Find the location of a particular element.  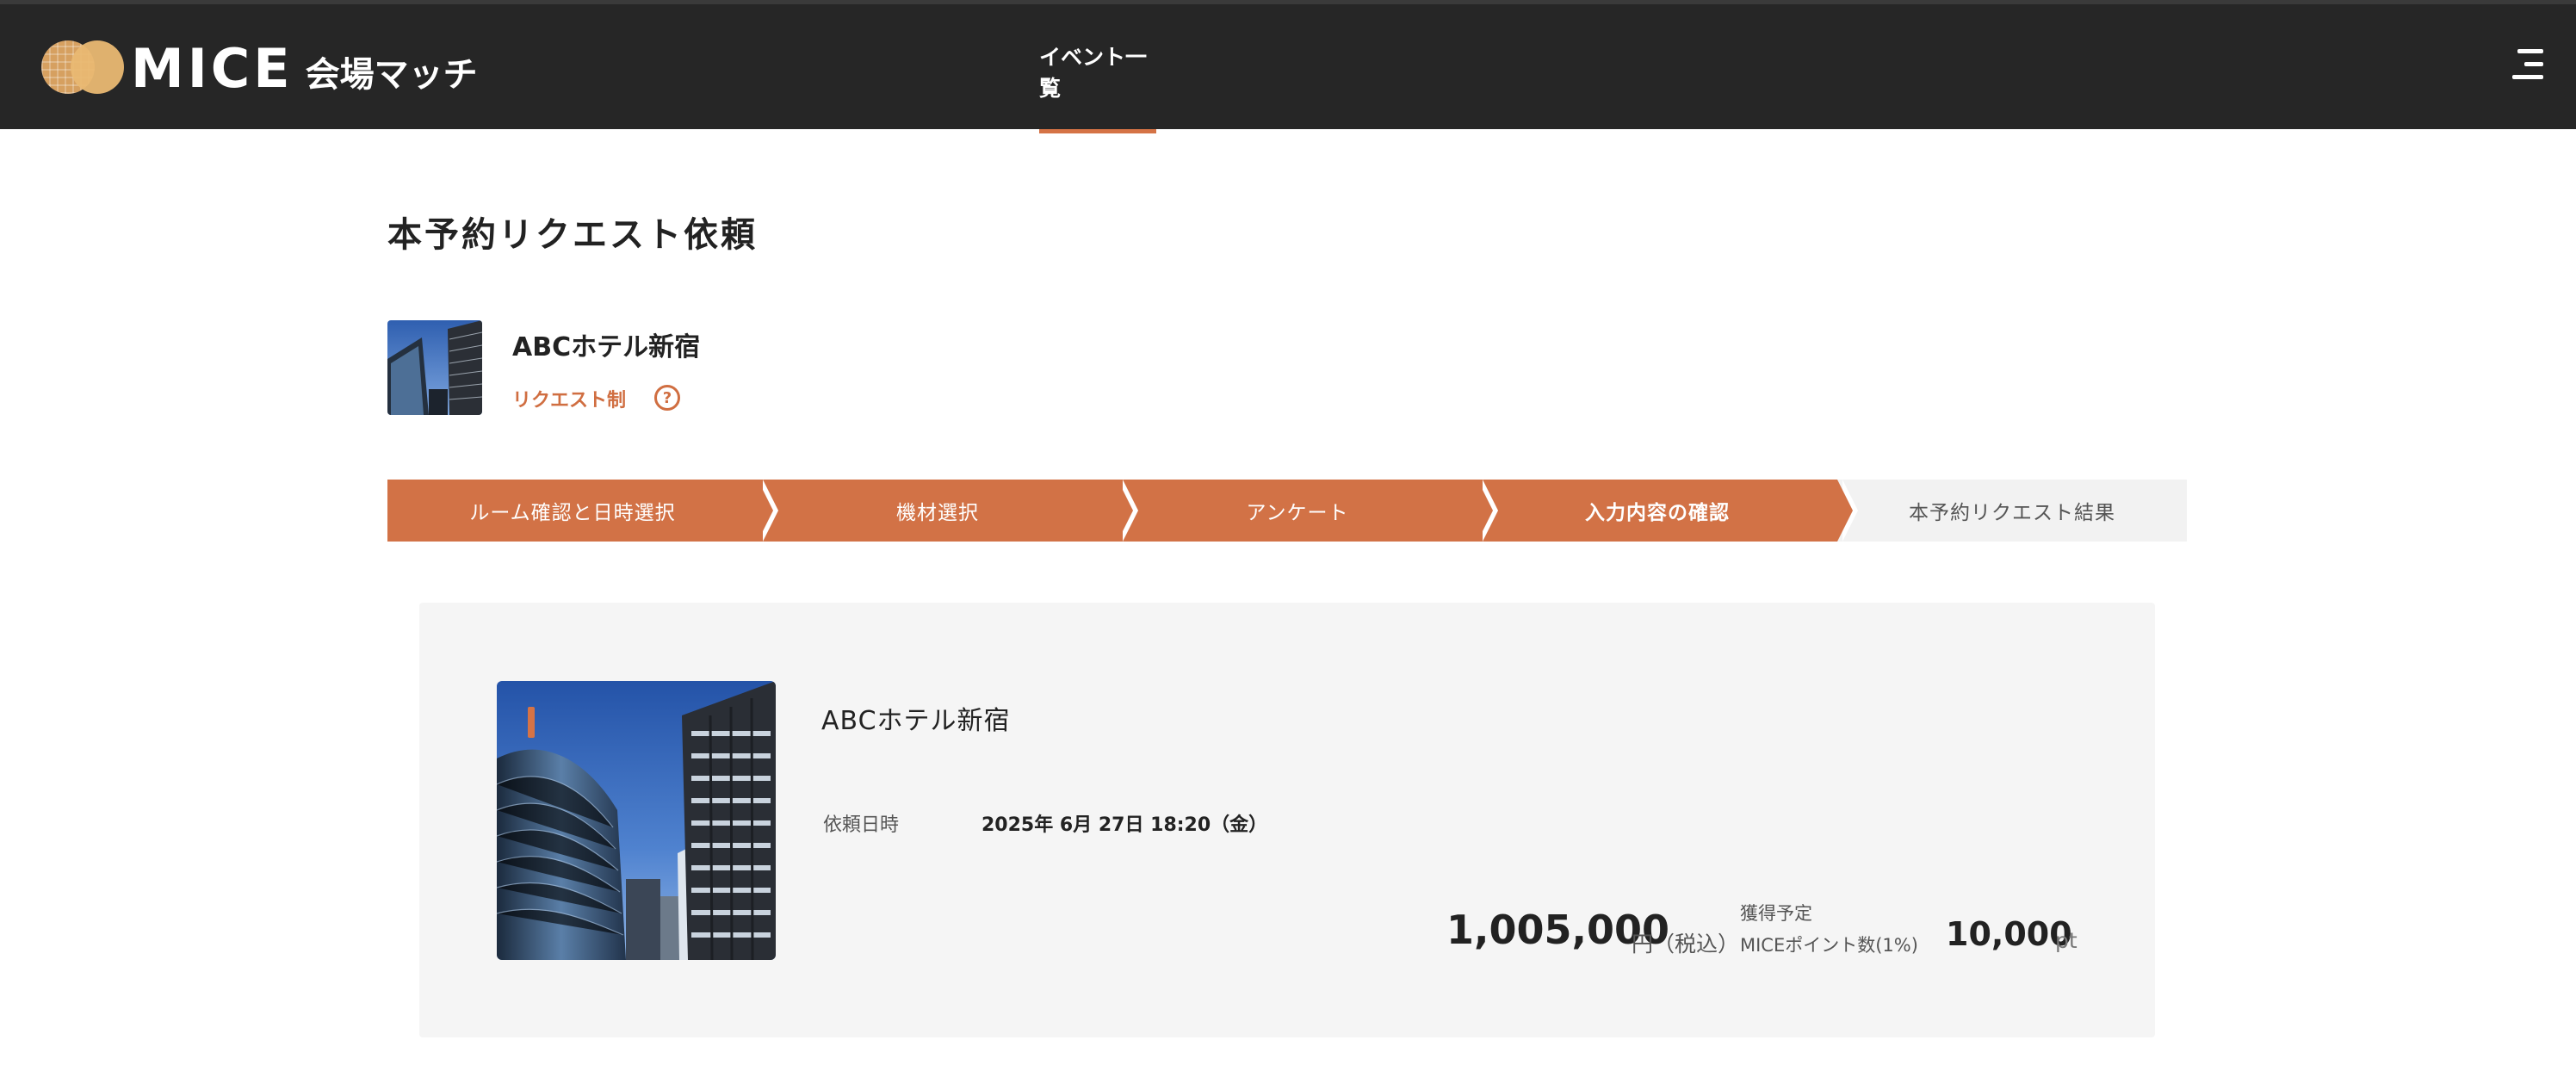

venue-name: ABCホテル新宿 is located at coordinates (606, 347).